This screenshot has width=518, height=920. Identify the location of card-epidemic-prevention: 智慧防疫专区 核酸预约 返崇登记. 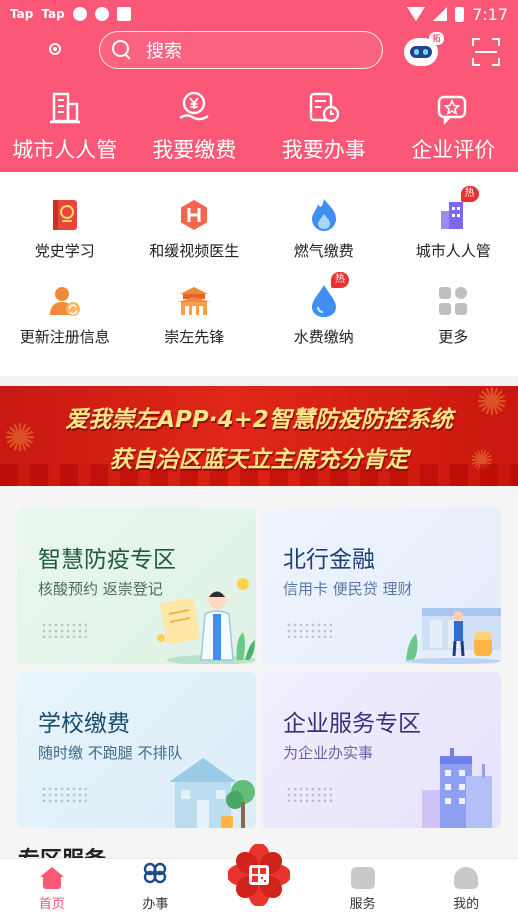
(136, 586).